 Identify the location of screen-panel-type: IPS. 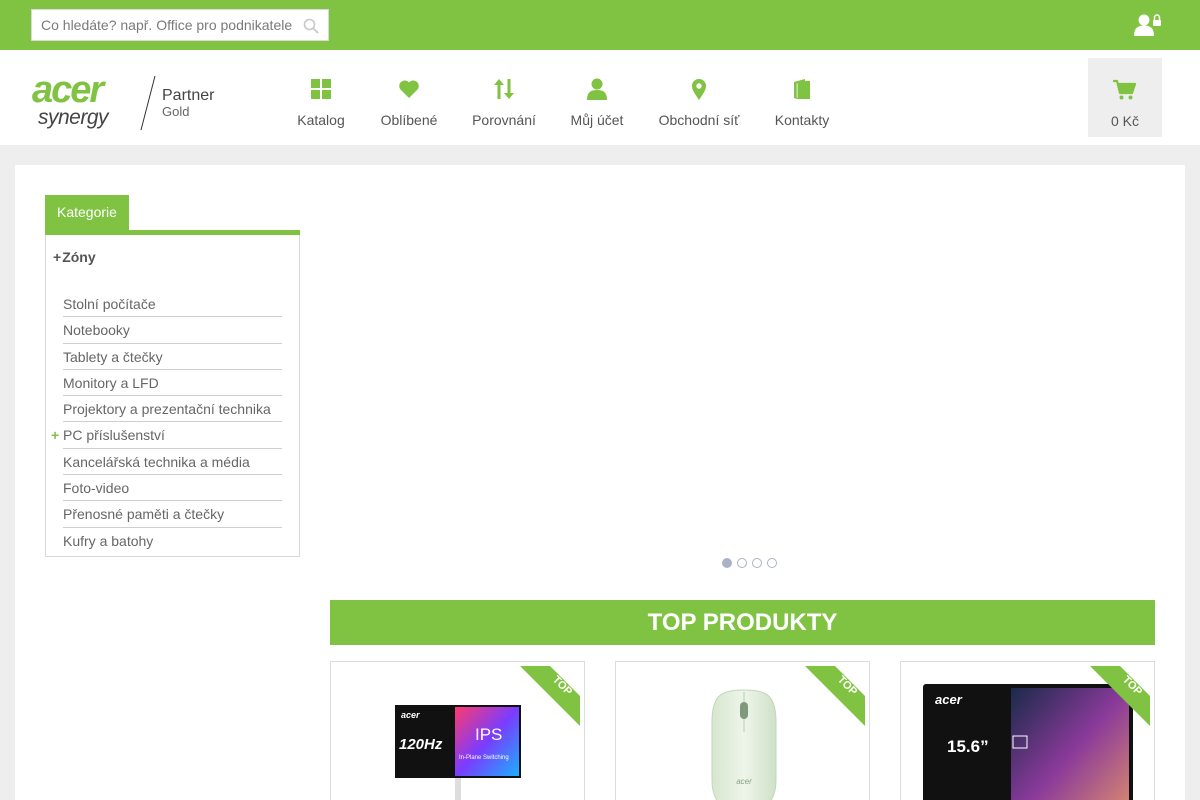
(488, 734).